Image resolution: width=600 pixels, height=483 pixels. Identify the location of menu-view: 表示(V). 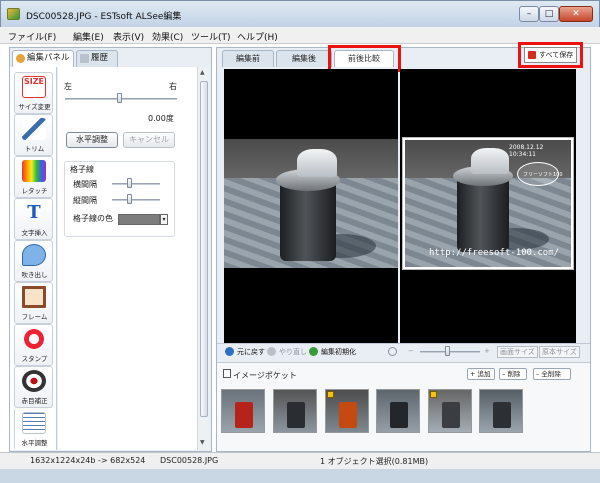
(128, 36).